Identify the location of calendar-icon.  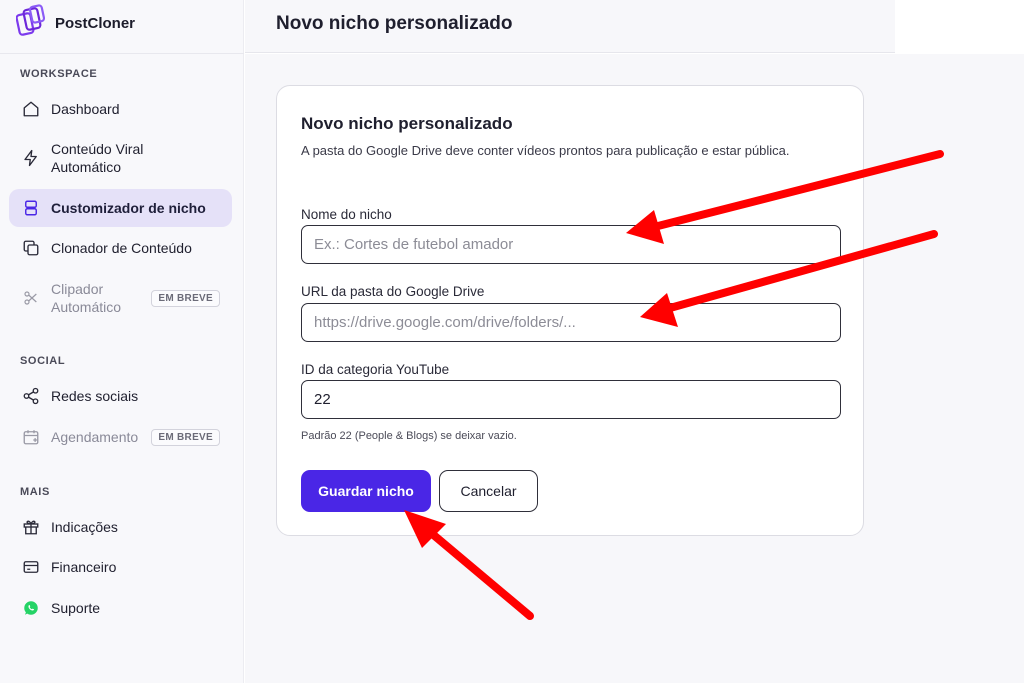
(31, 437).